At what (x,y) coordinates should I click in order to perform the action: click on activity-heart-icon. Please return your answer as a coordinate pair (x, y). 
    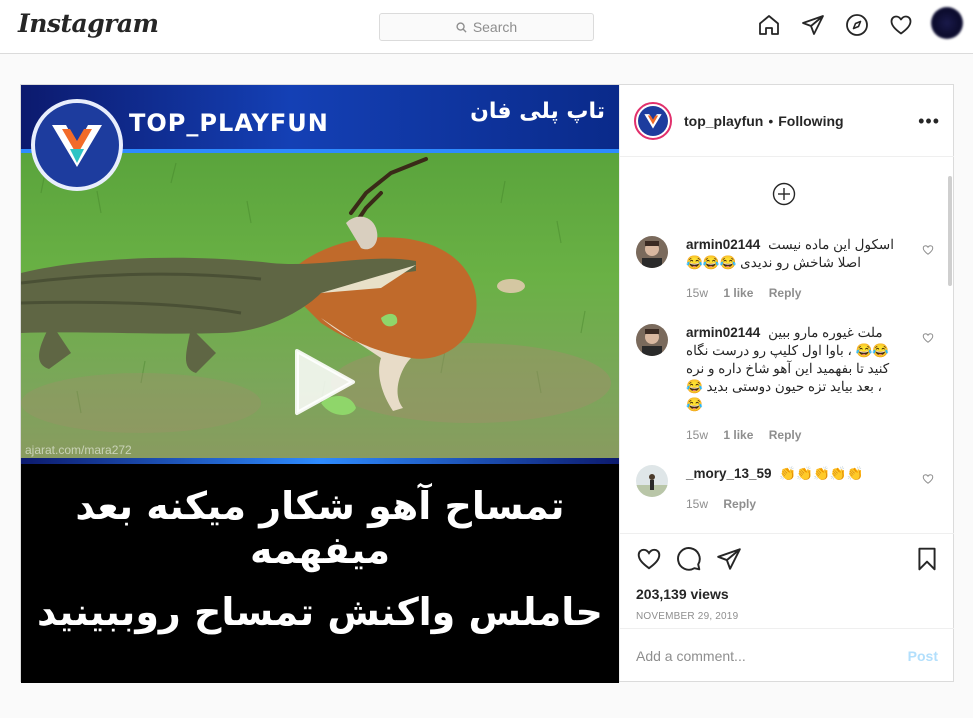
    Looking at the image, I should click on (901, 25).